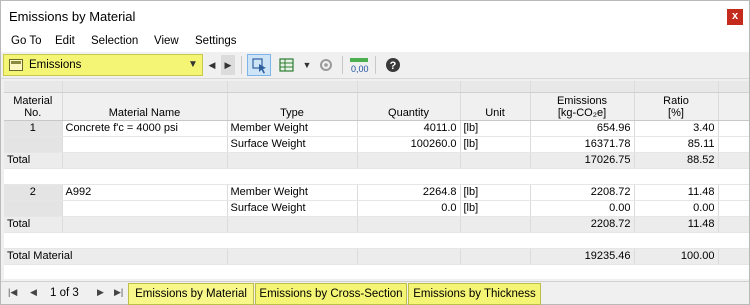  What do you see at coordinates (582, 160) in the screenshot?
I see `emissions-cell: 17026.75` at bounding box center [582, 160].